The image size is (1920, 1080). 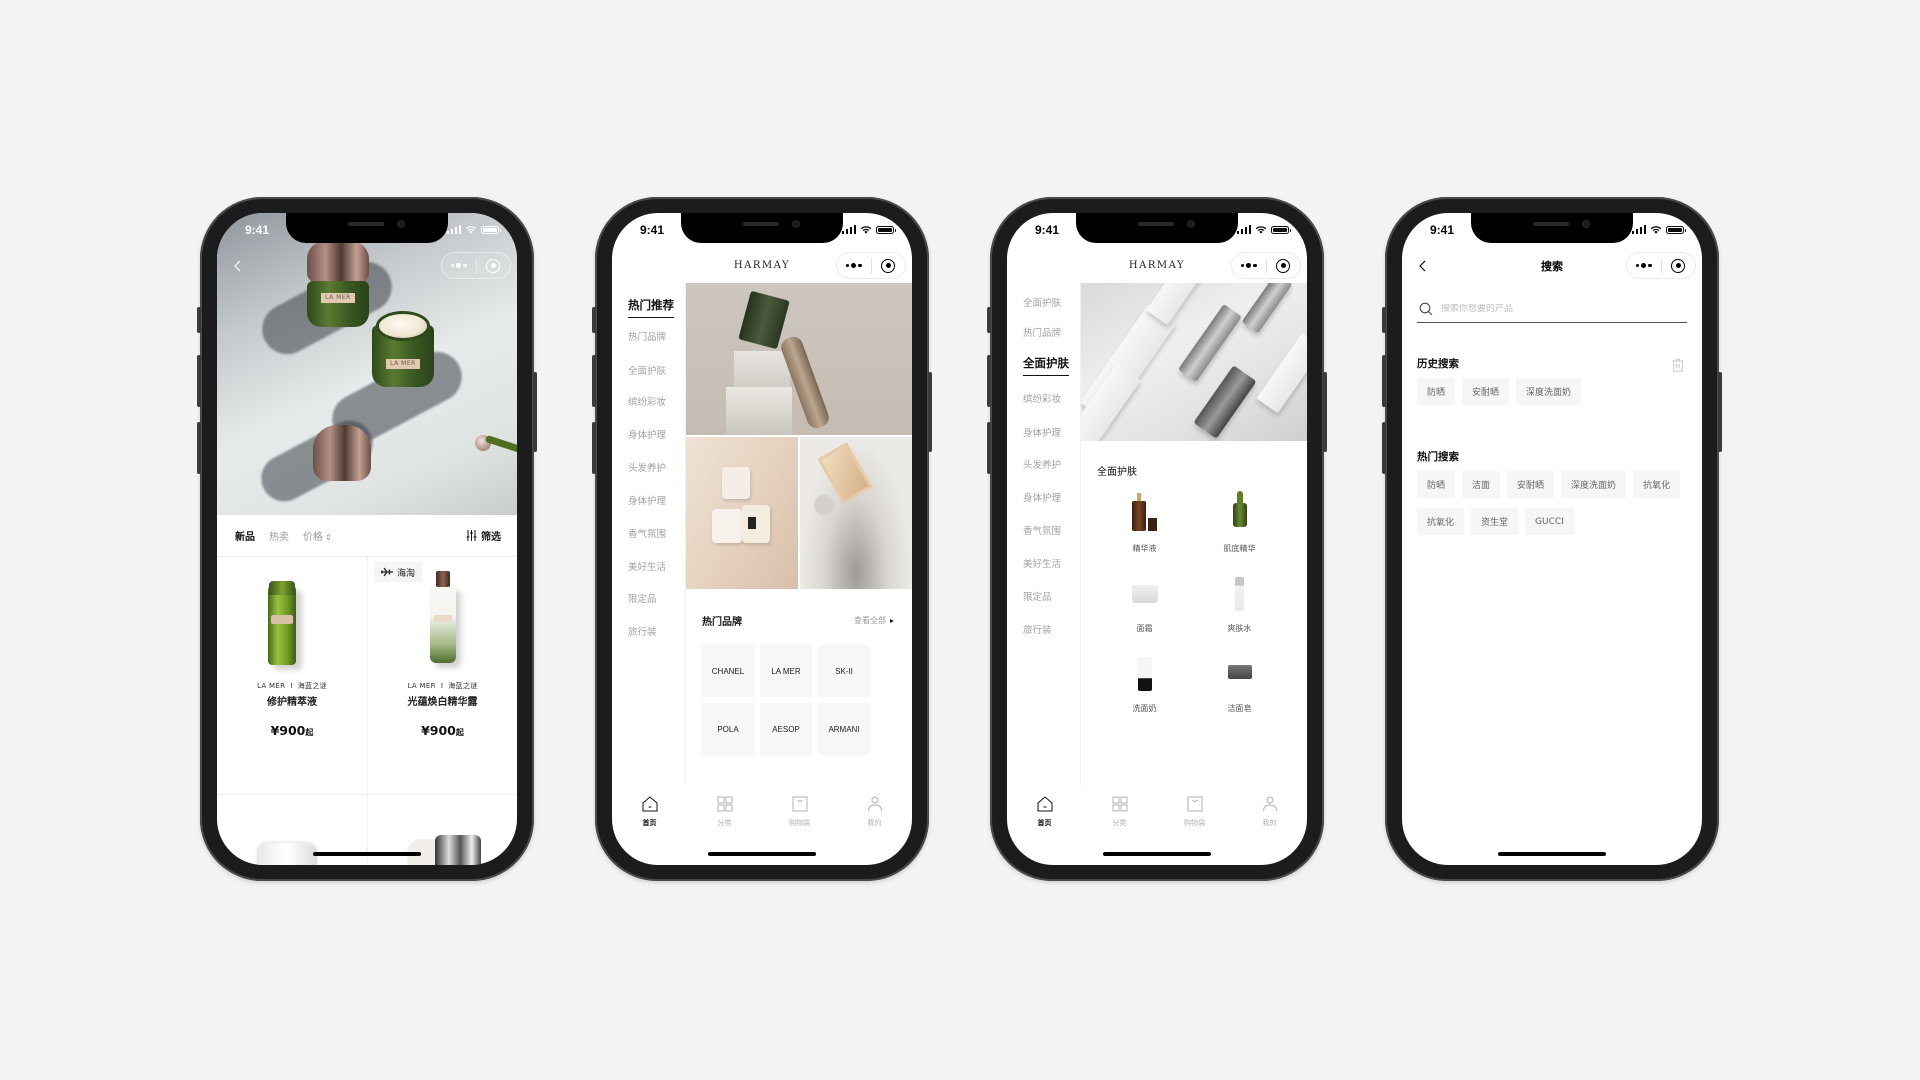 I want to click on airplane-icon, so click(x=387, y=572).